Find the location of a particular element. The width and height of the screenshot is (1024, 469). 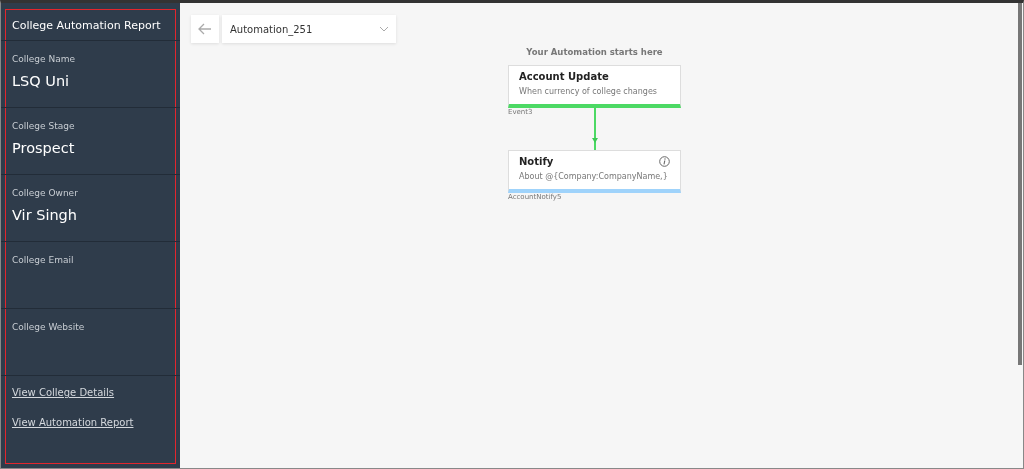

sidebar-link: View Automation Report is located at coordinates (73, 422).